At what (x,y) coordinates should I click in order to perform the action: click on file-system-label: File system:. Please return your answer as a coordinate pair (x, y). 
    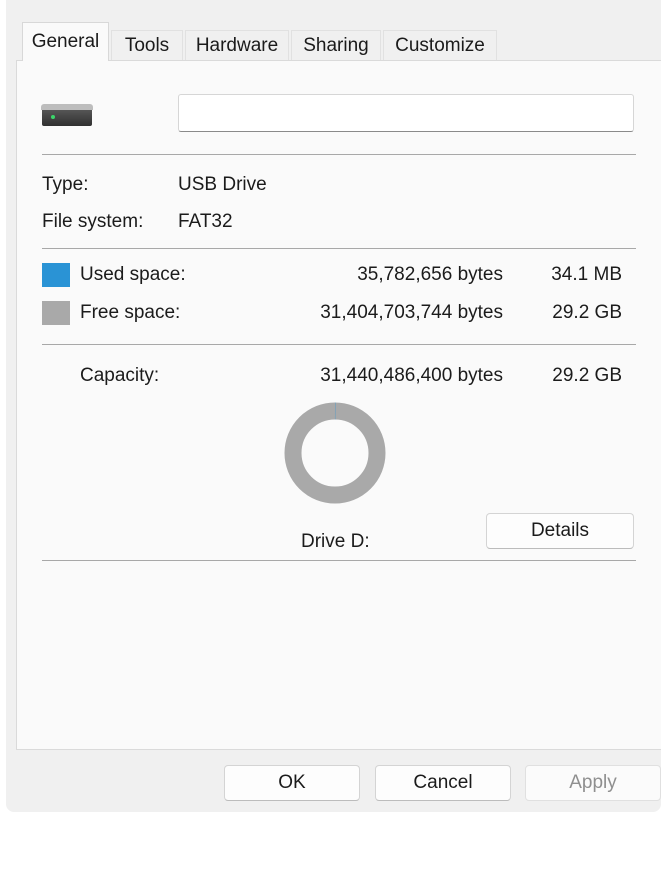
    Looking at the image, I should click on (93, 221).